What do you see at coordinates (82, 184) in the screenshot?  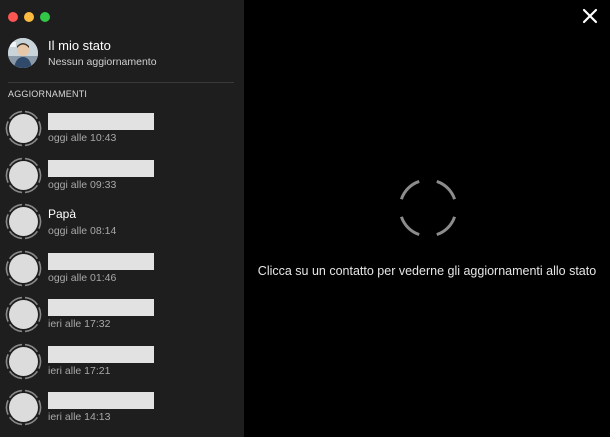 I see `update-time: oggi alle 09:33` at bounding box center [82, 184].